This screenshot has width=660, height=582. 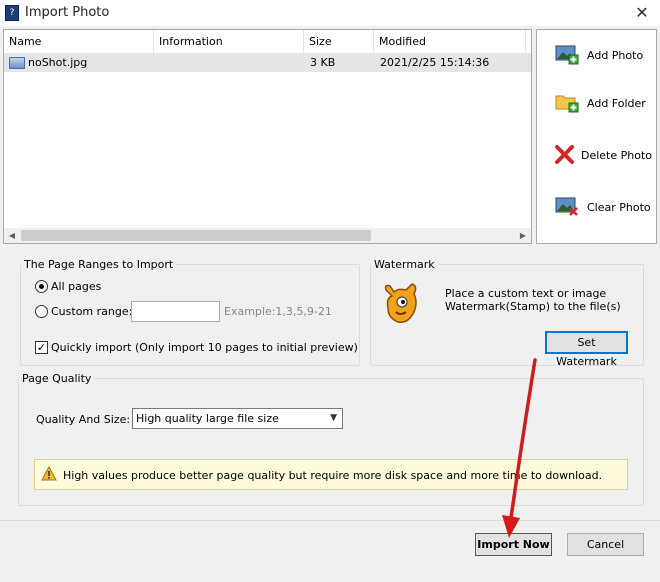 I want to click on file-size: 3 KB, so click(x=323, y=62).